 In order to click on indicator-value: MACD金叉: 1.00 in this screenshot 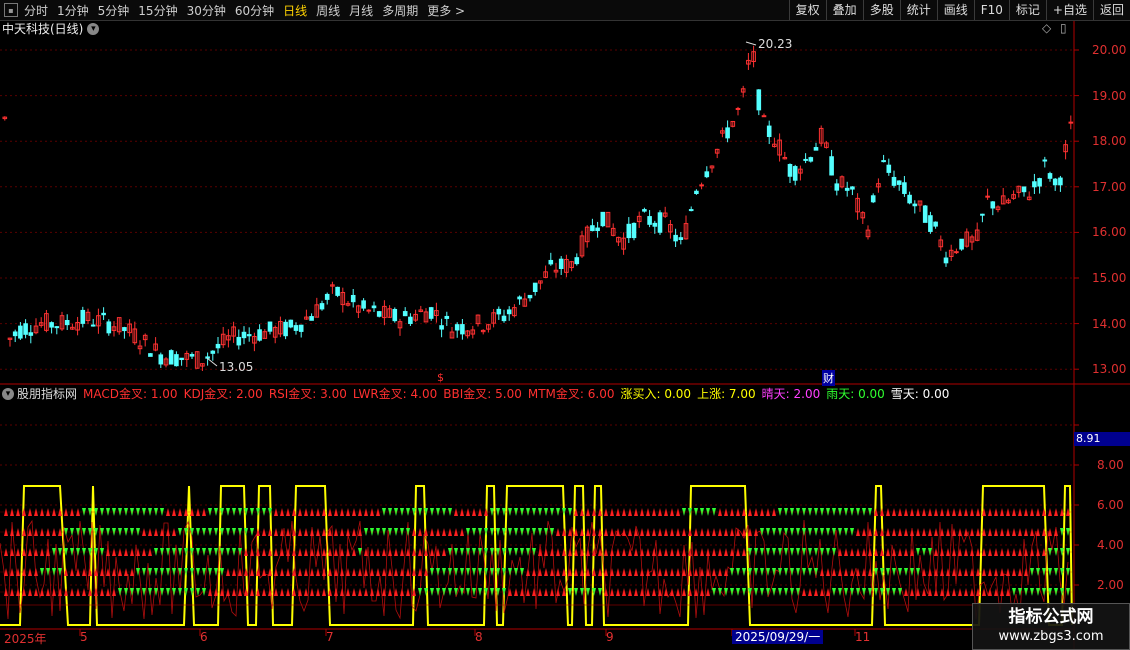, I will do `click(130, 394)`.